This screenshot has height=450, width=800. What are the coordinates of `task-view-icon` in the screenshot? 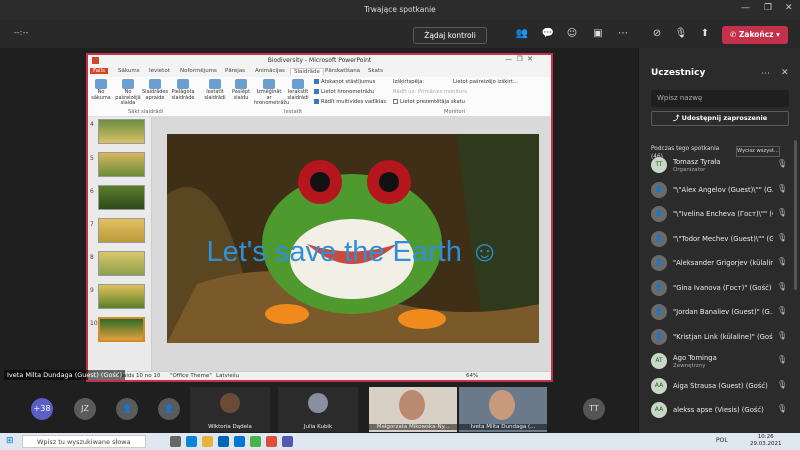 It's located at (175, 441).